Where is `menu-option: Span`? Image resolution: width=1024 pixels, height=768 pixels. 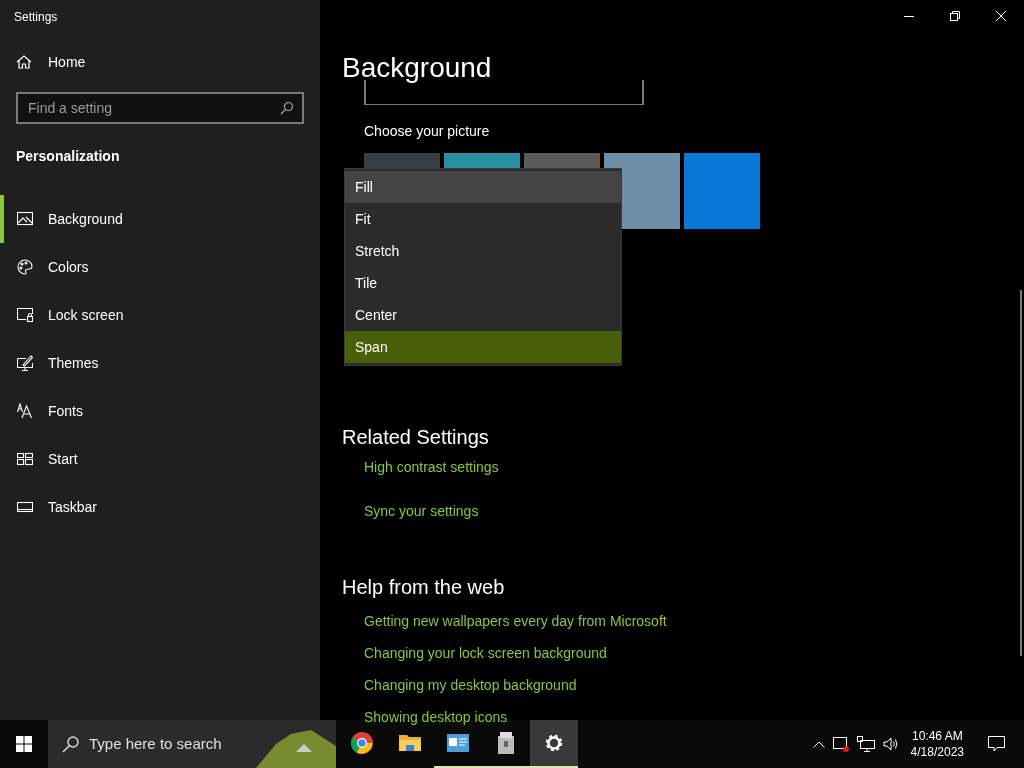
menu-option: Span is located at coordinates (483, 347).